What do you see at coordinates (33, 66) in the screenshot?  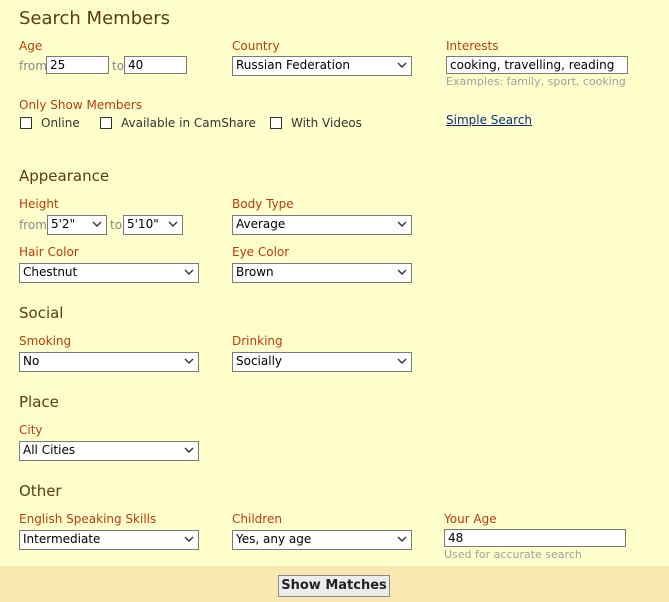 I see `age-from-text: from` at bounding box center [33, 66].